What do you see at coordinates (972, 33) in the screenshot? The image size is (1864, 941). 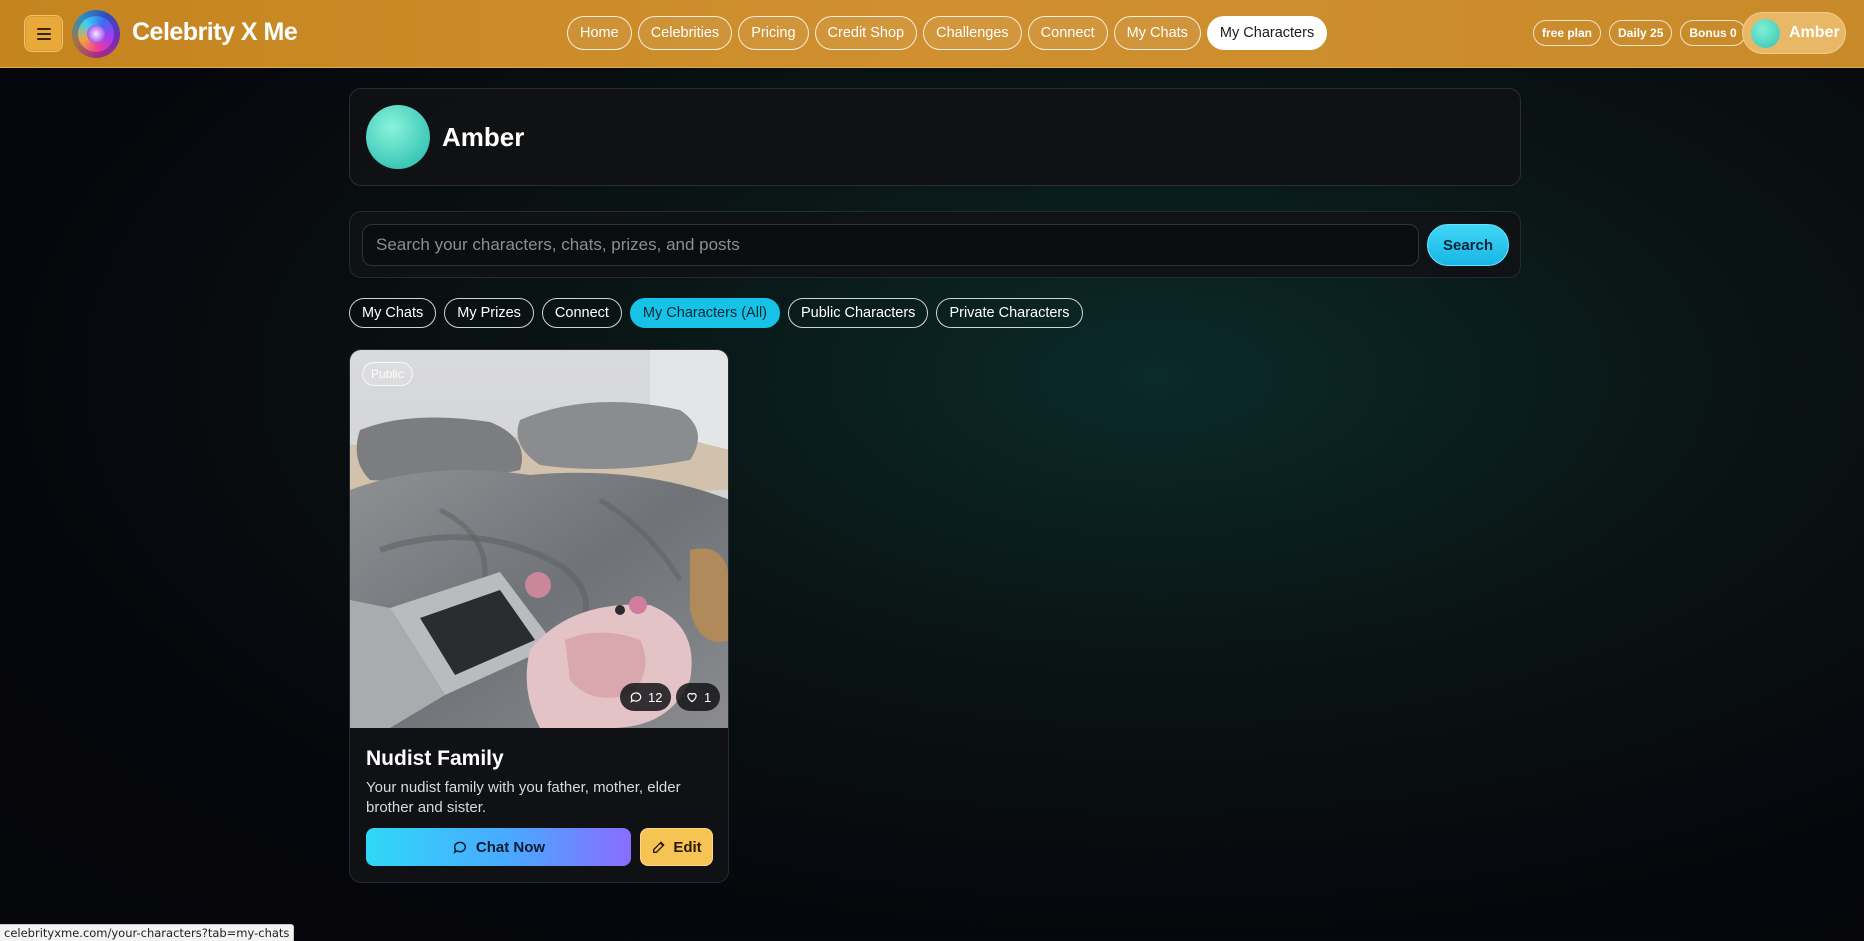 I see `nav-challenges: Challenges` at bounding box center [972, 33].